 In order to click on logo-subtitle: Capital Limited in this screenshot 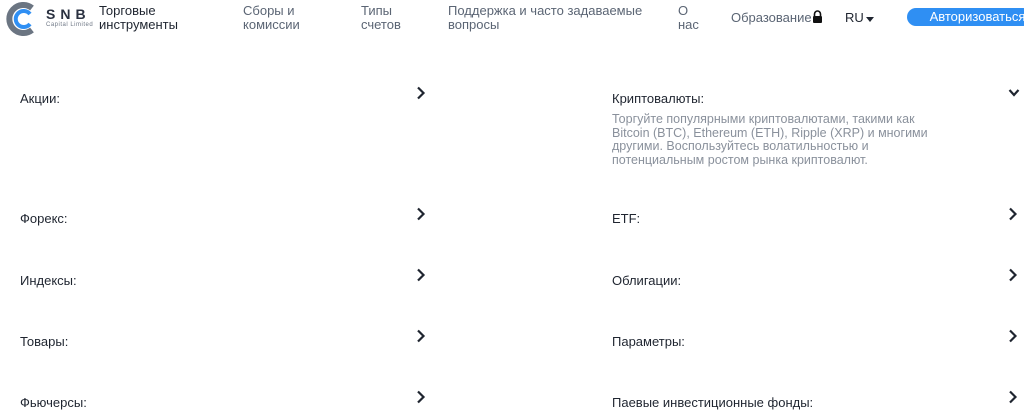, I will do `click(70, 25)`.